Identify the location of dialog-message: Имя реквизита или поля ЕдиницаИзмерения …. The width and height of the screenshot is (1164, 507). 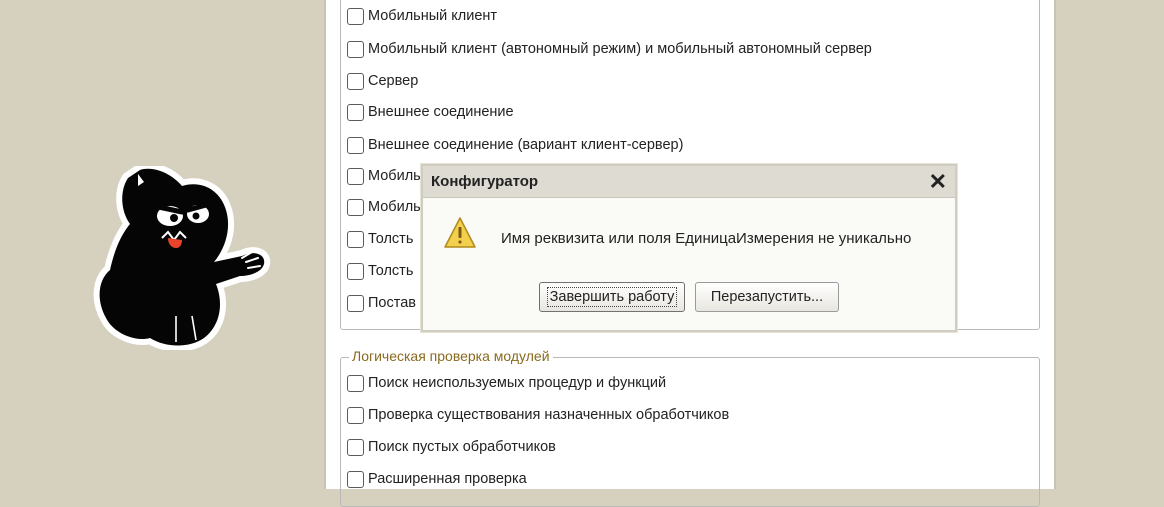
(706, 238).